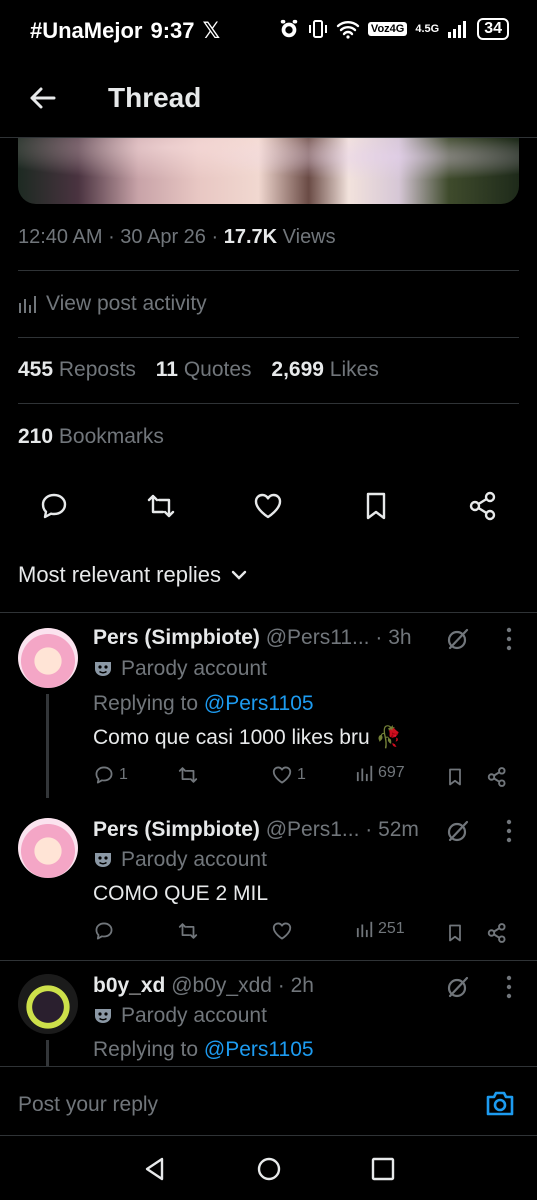 This screenshot has width=537, height=1200. I want to click on bookmarks-stat: 210 Bookmarks, so click(91, 437).